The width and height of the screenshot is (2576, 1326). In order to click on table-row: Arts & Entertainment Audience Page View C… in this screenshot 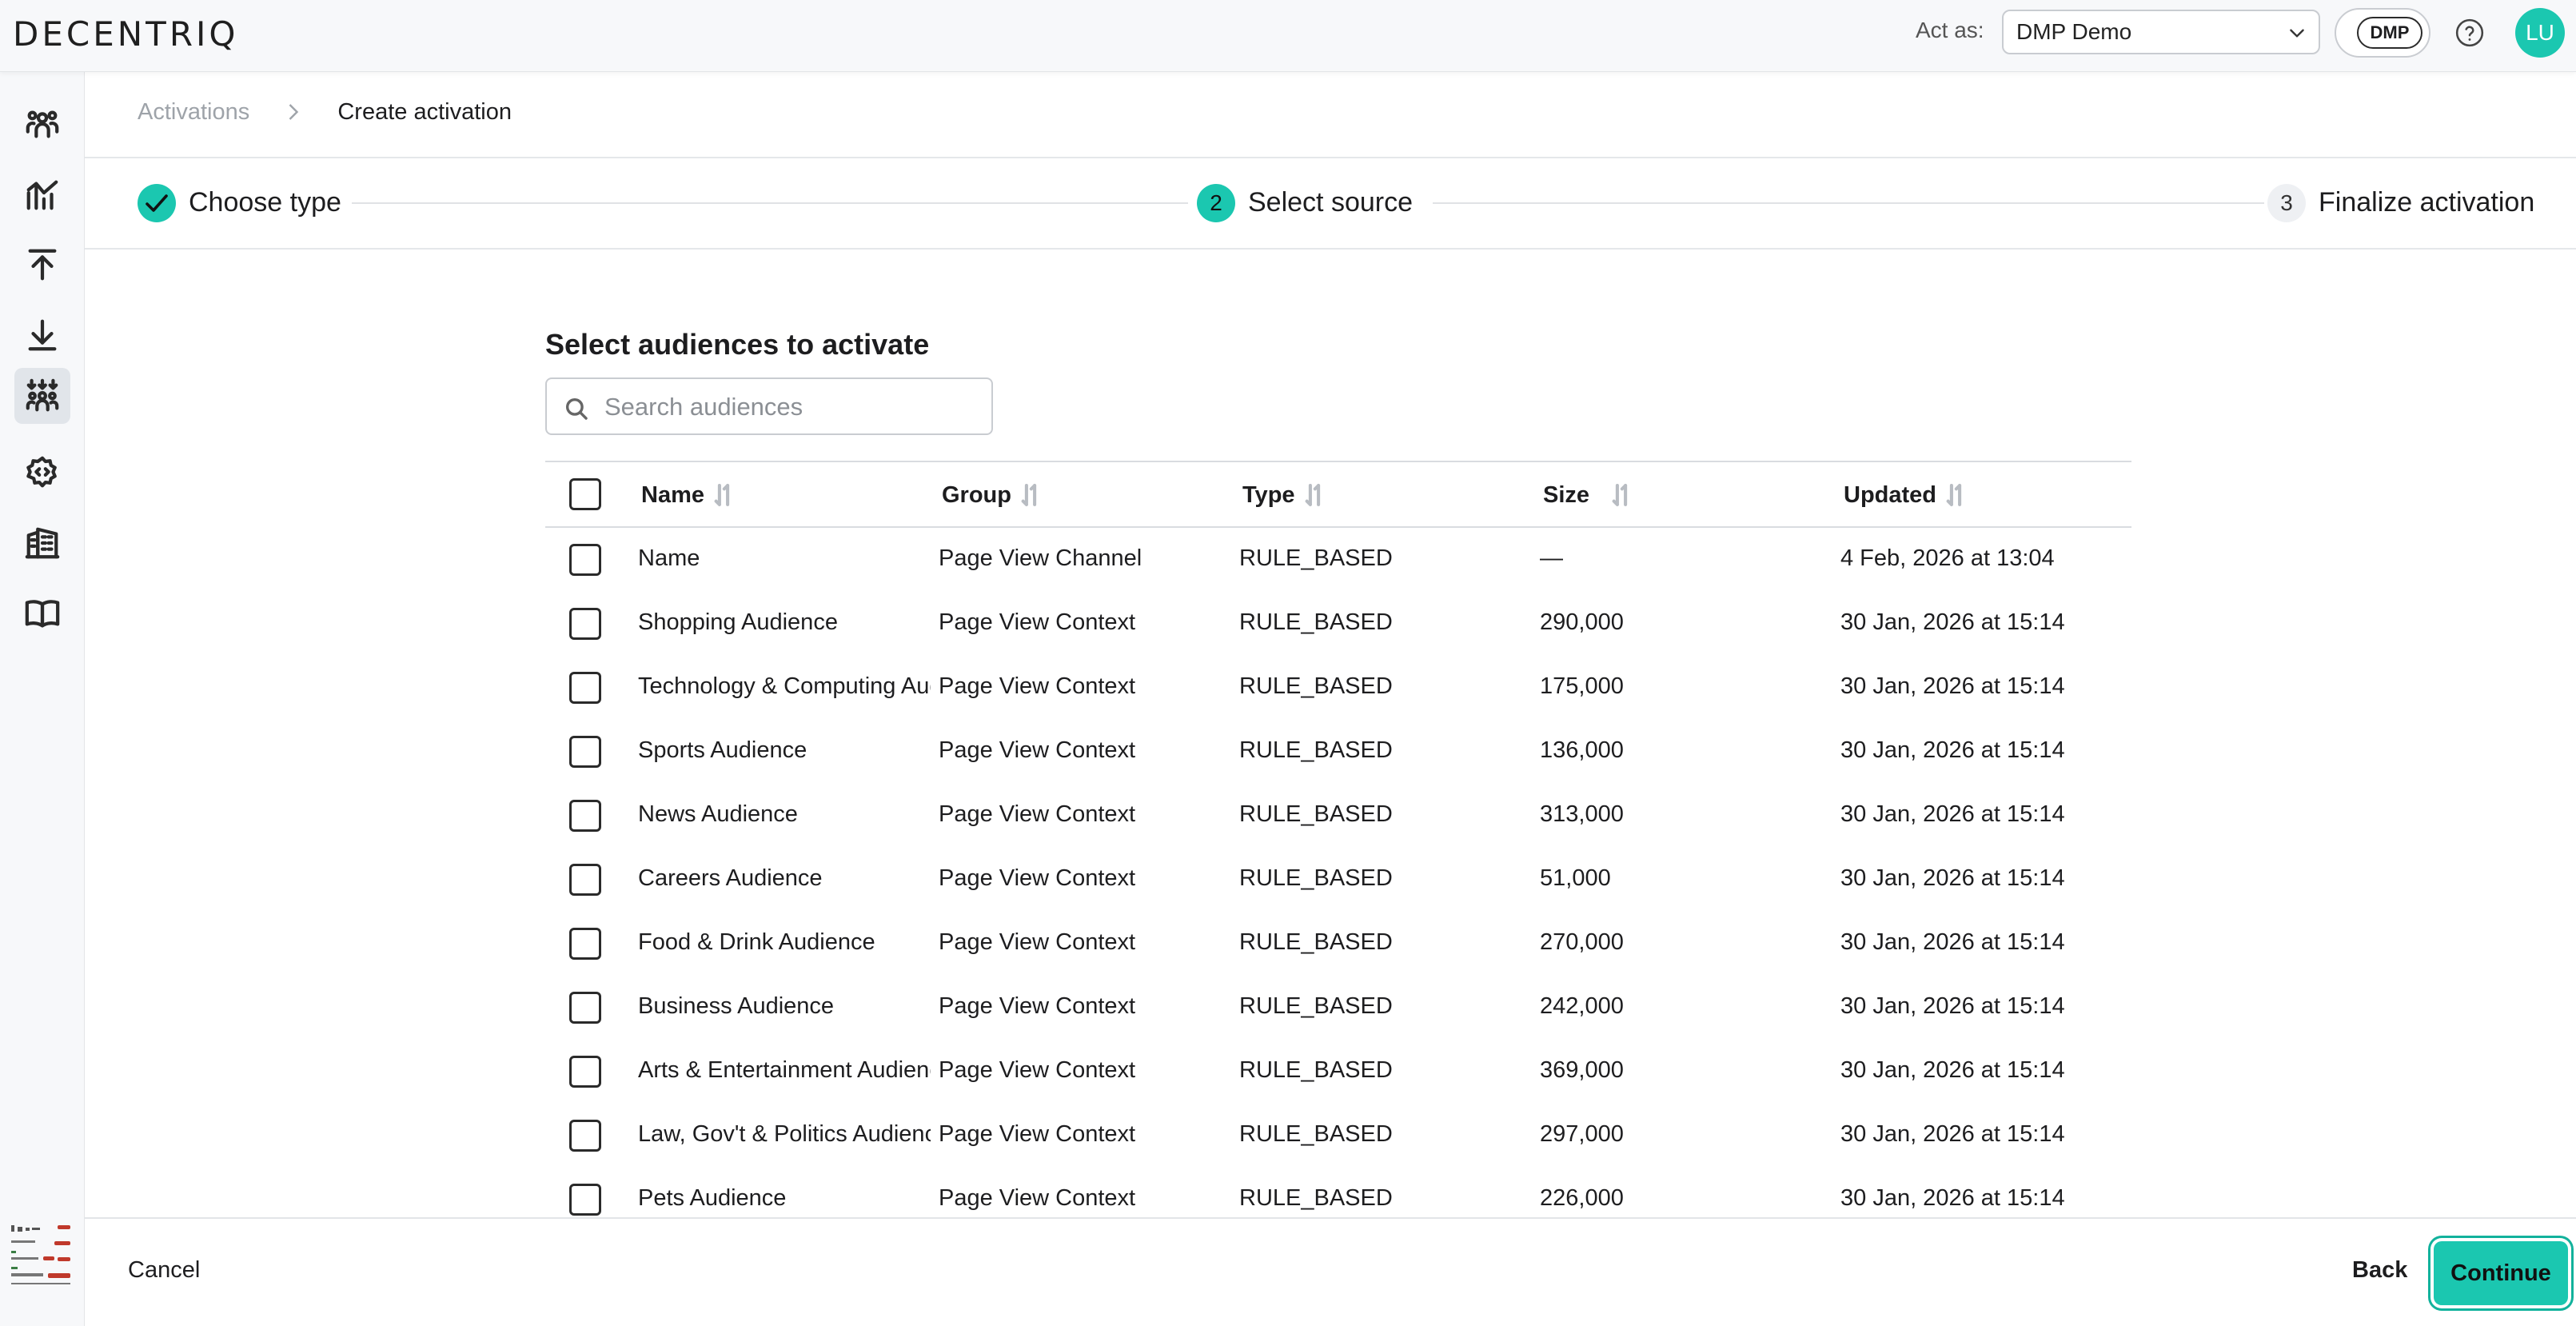, I will do `click(1338, 1072)`.